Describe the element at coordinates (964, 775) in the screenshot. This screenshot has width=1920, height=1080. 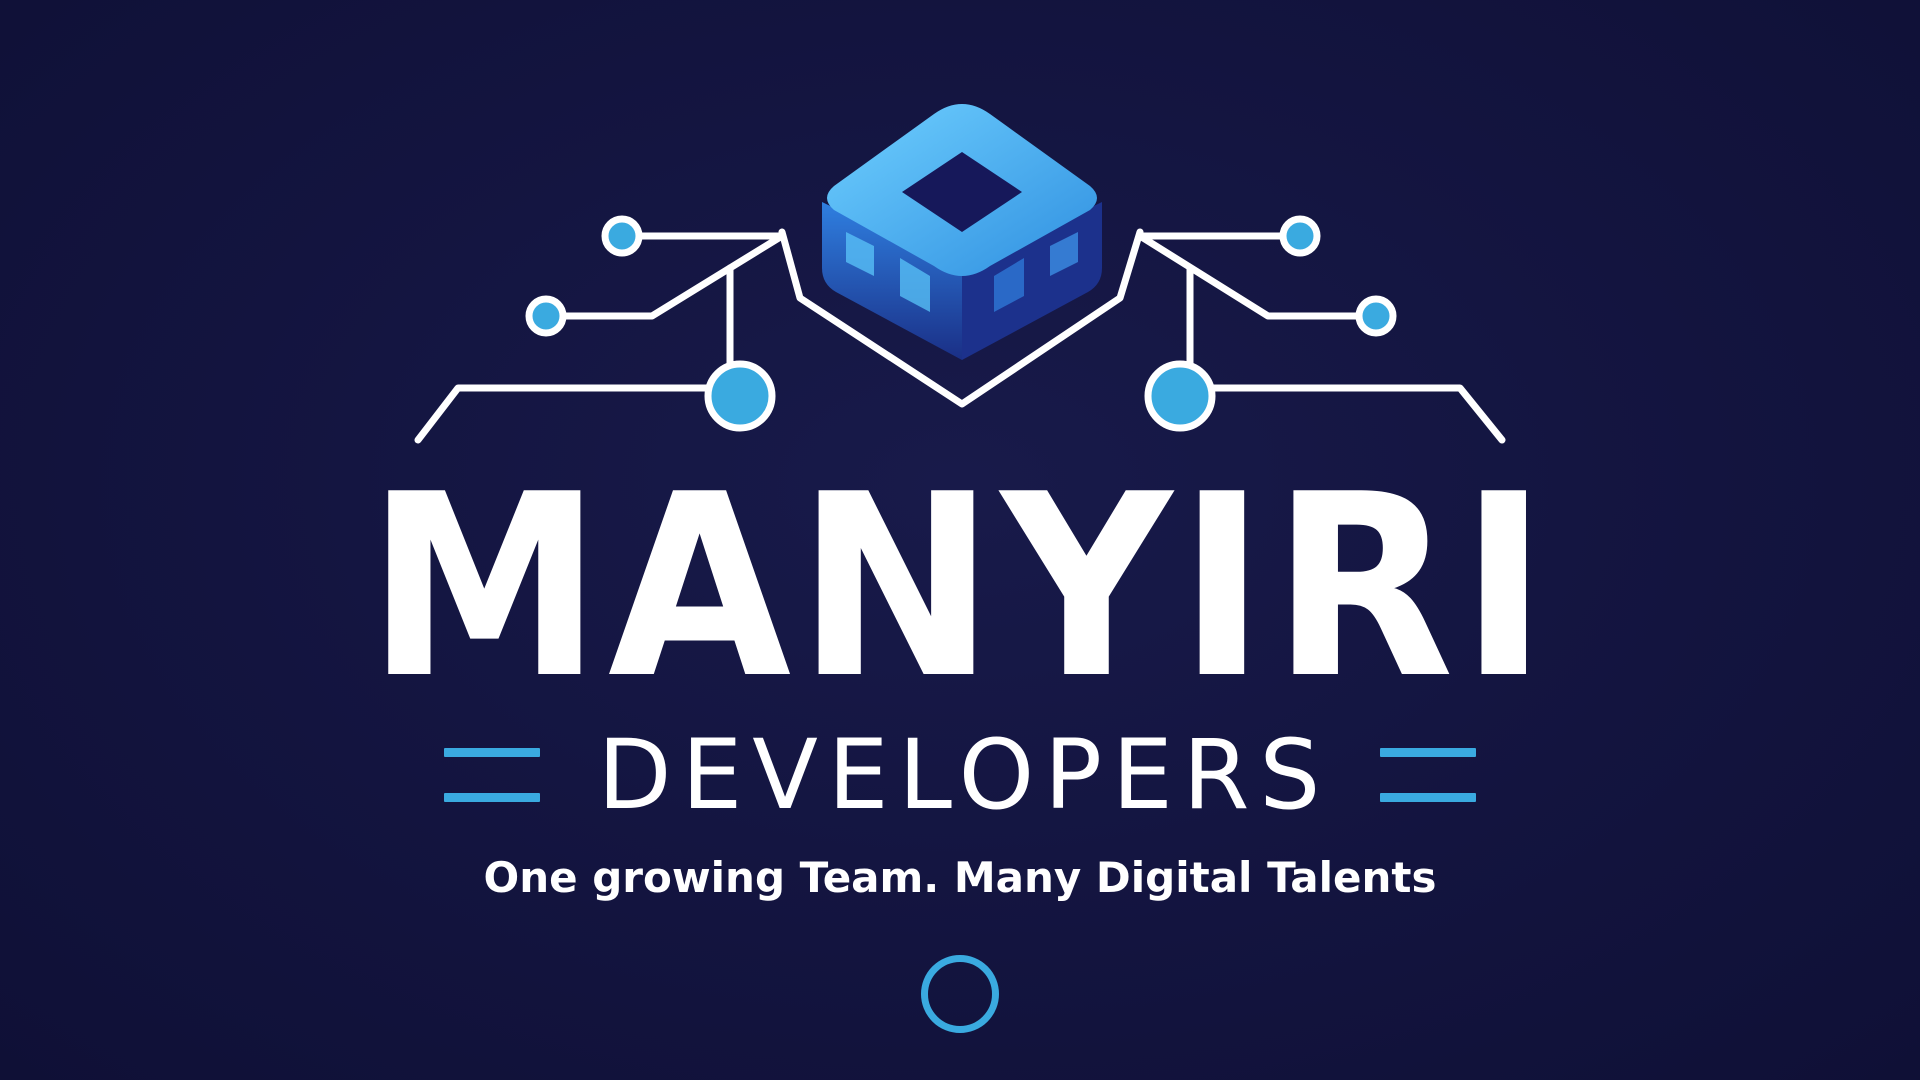
I see `brand-subtitle: DEVELOPERS` at that location.